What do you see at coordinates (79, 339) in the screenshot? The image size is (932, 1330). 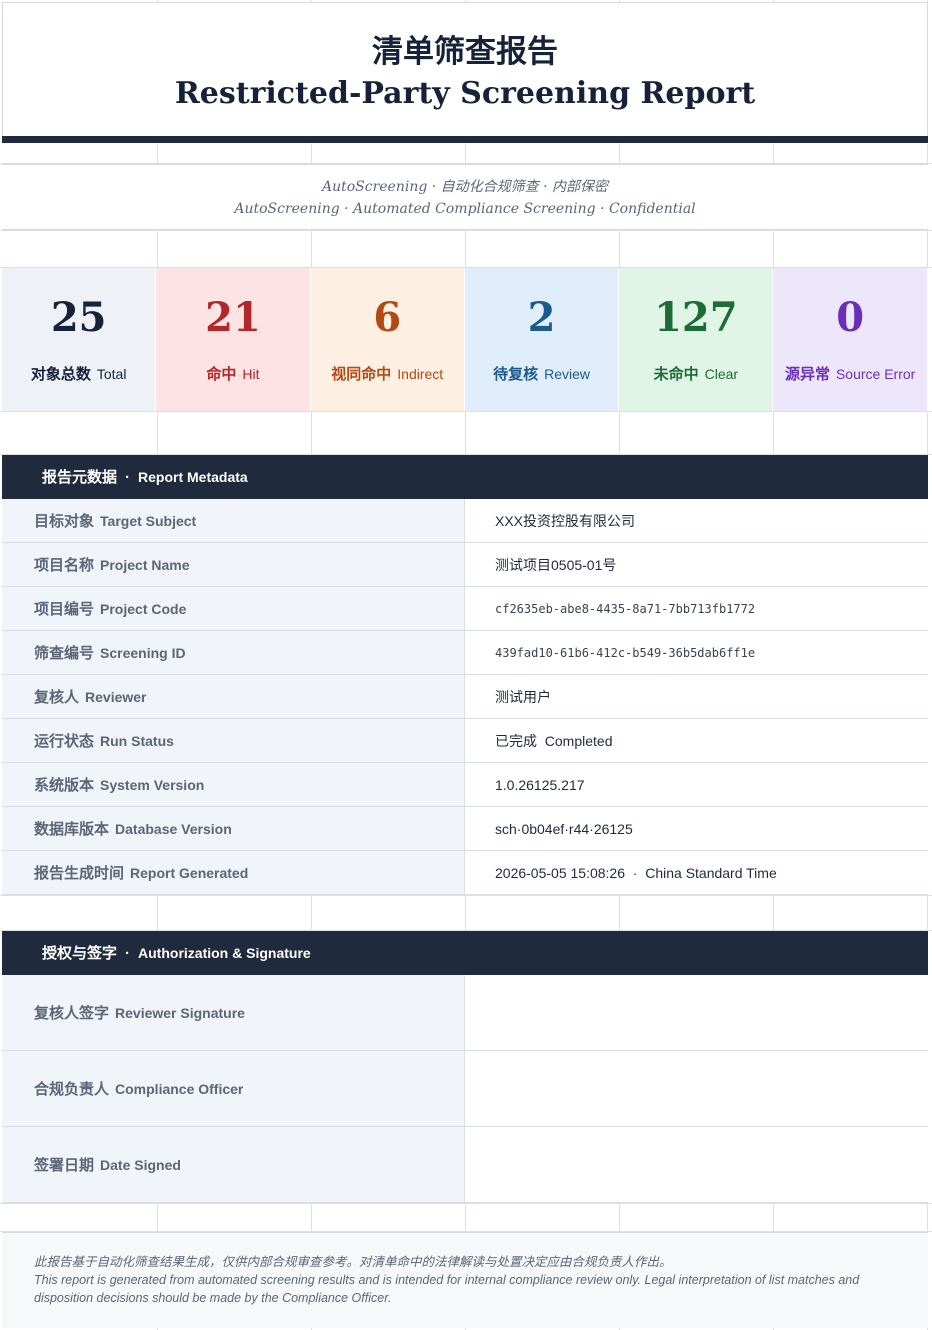 I see `kpi-card-total: 25 对象总数 Total` at bounding box center [79, 339].